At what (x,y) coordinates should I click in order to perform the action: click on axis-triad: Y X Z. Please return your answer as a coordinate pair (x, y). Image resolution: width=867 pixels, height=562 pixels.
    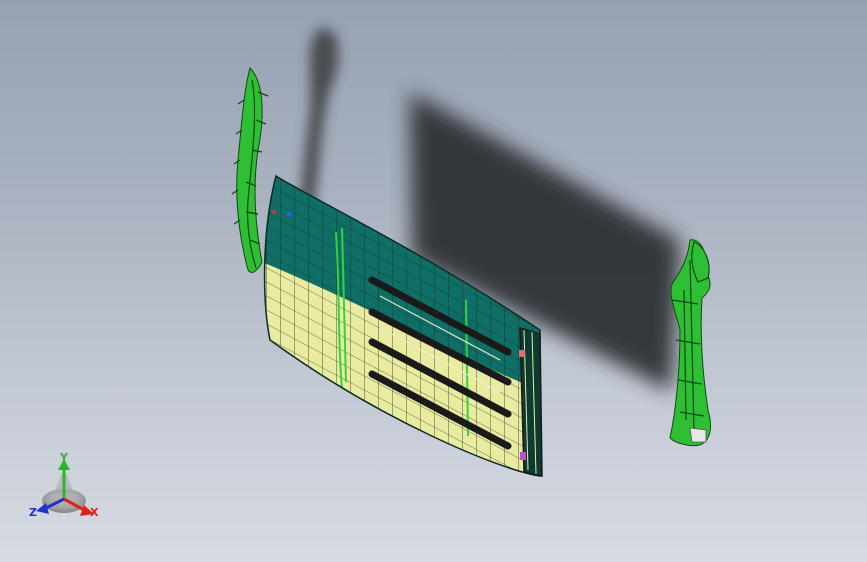
    Looking at the image, I should click on (64, 485).